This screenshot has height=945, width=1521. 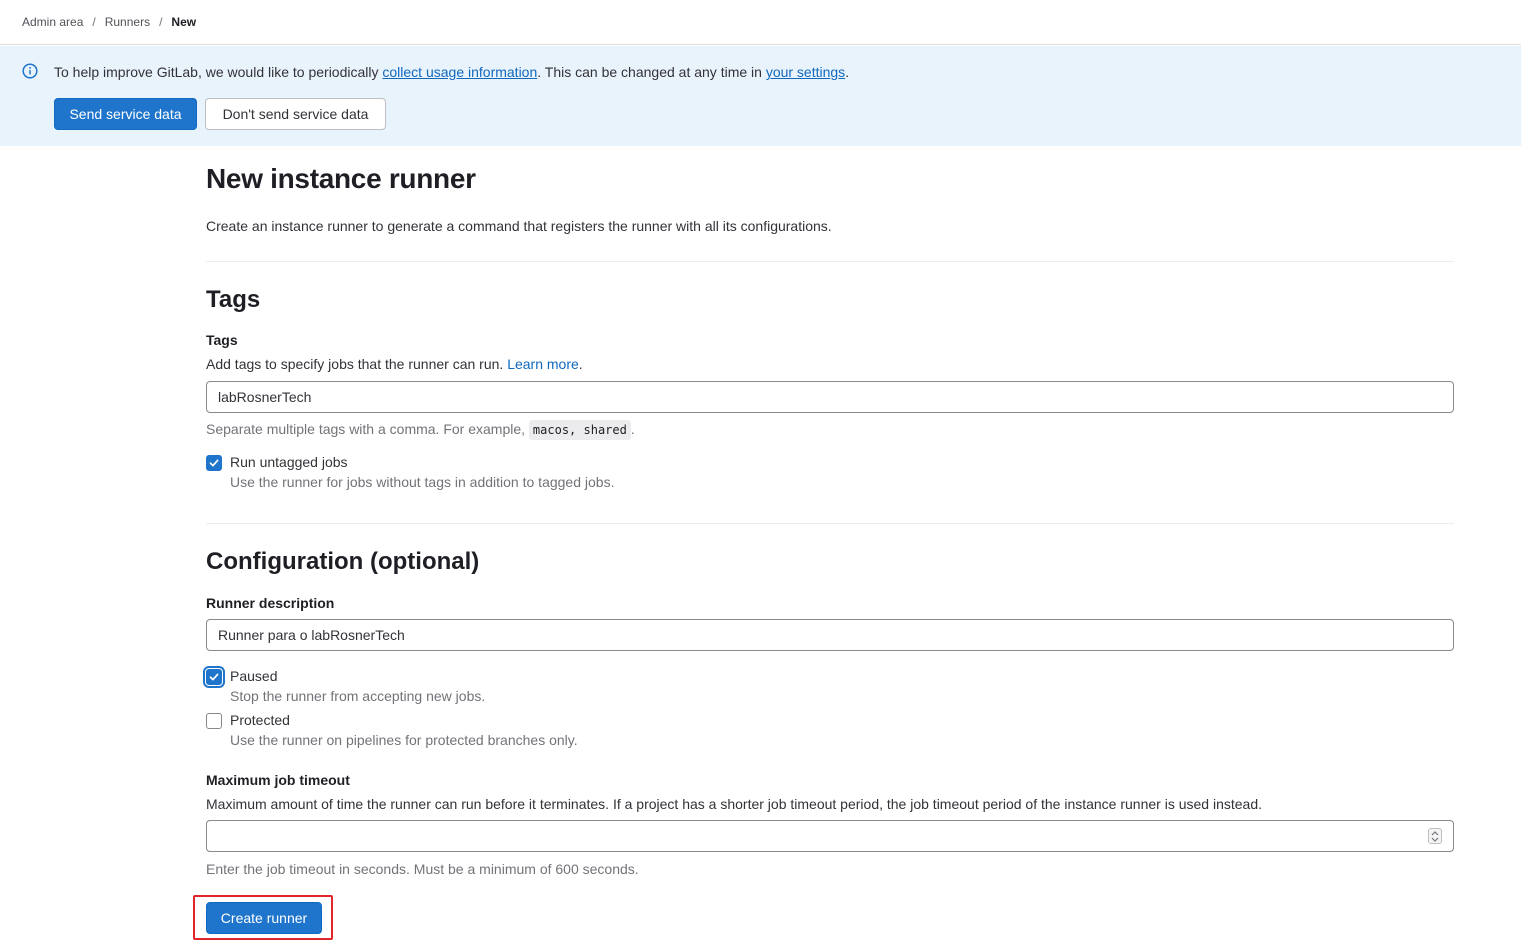 What do you see at coordinates (52, 22) in the screenshot?
I see `breadcrumb-admin-area: Admin area` at bounding box center [52, 22].